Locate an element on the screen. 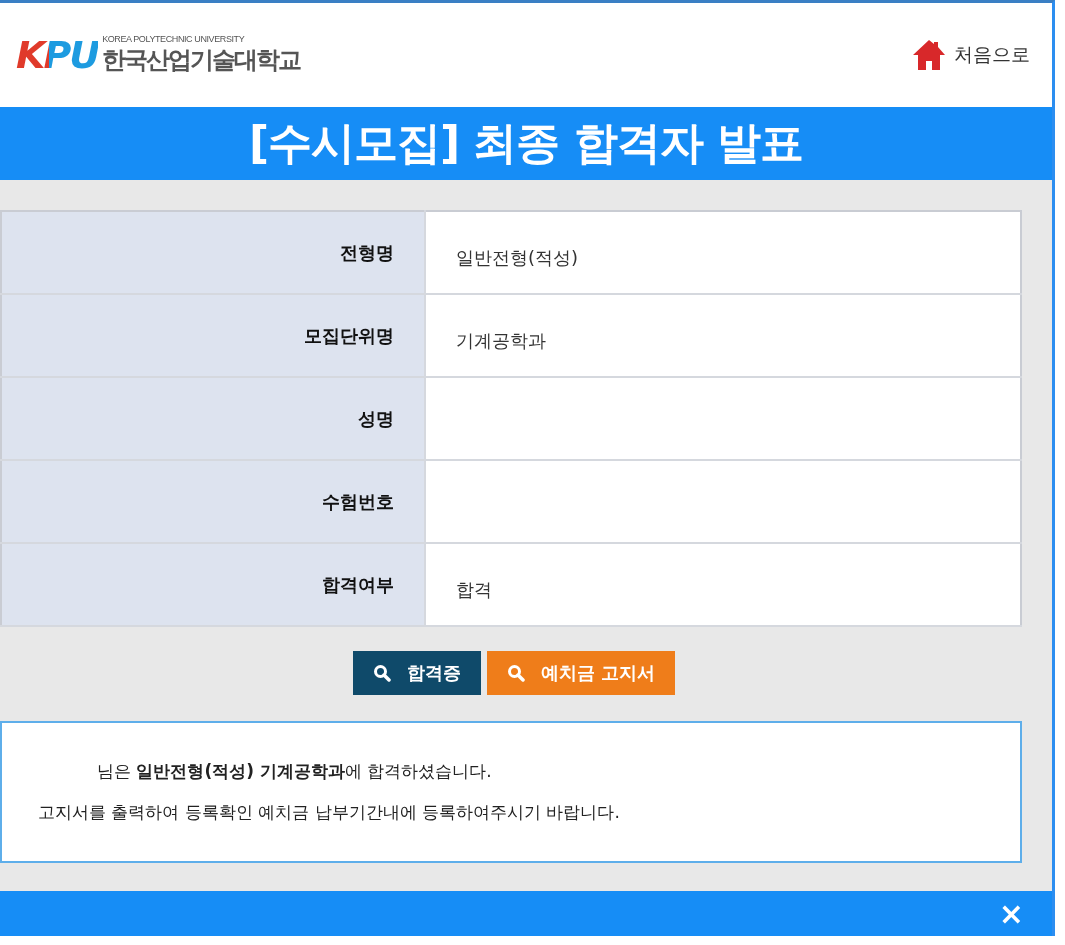  logo-subtitle: KOREA POLYTECHNIC UNIVERSITY is located at coordinates (174, 39).